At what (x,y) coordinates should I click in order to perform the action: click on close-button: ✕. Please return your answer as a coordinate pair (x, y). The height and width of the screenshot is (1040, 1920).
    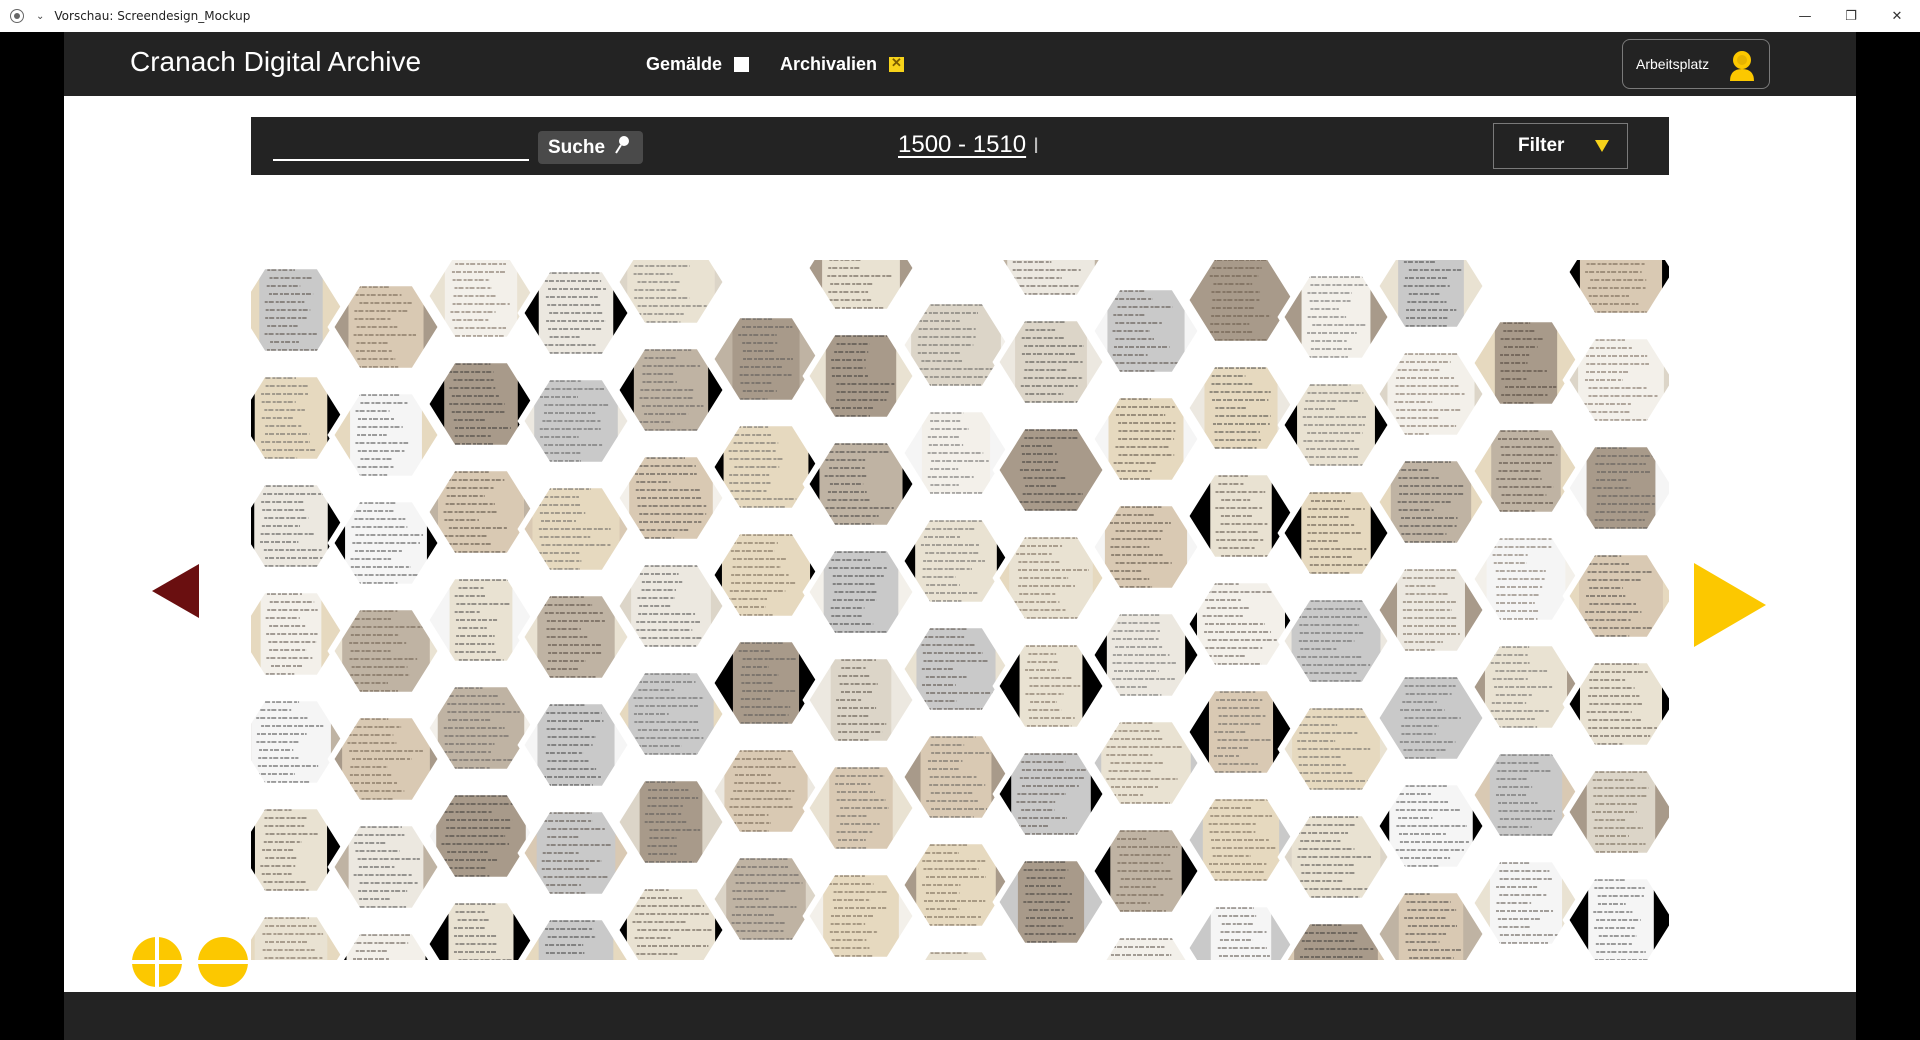
    Looking at the image, I should click on (1897, 16).